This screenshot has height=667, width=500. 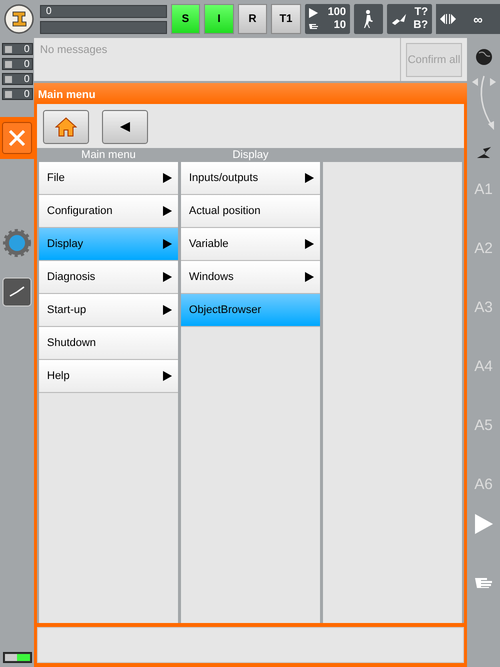 I want to click on jog-override: 10, so click(x=340, y=25).